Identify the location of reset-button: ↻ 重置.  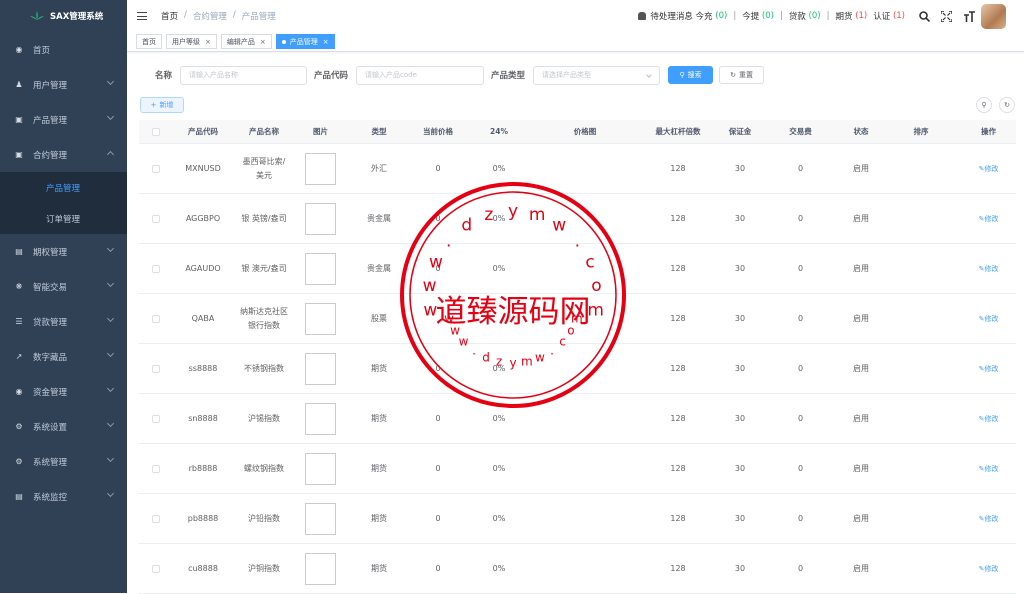
(742, 75).